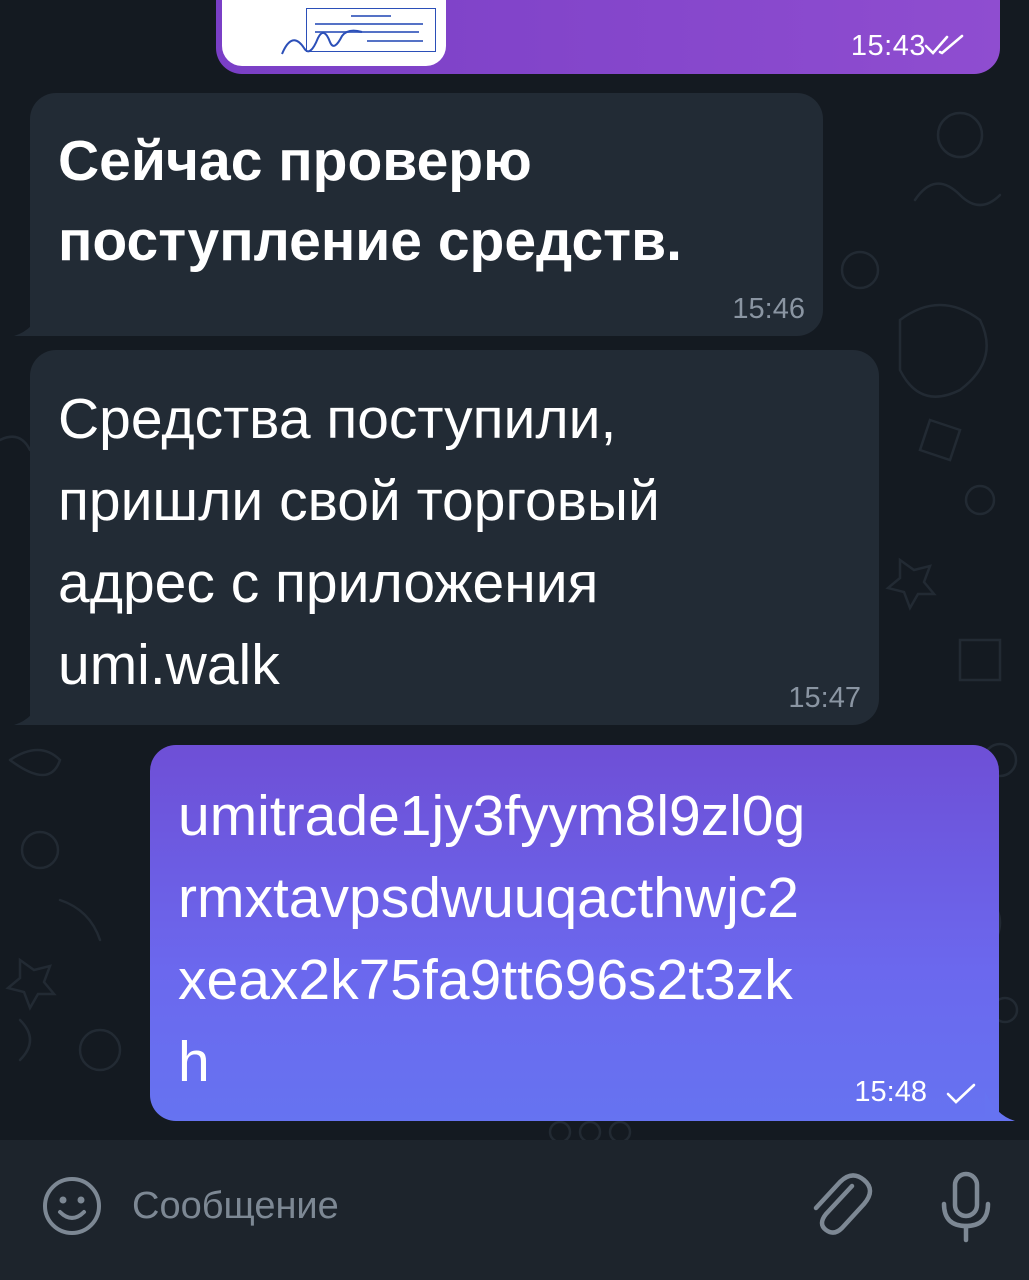 The height and width of the screenshot is (1280, 1029). Describe the element at coordinates (370, 201) in the screenshot. I see `message-text: Сейчас проверю поступление средств.` at that location.